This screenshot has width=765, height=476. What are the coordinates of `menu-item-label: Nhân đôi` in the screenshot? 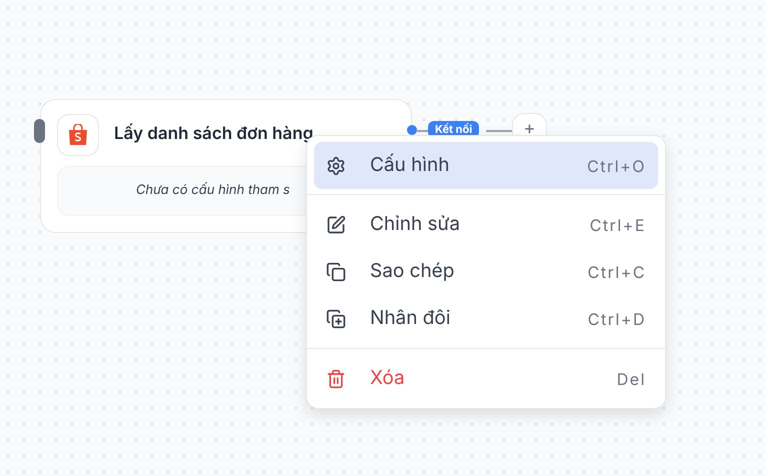 It's located at (410, 318).